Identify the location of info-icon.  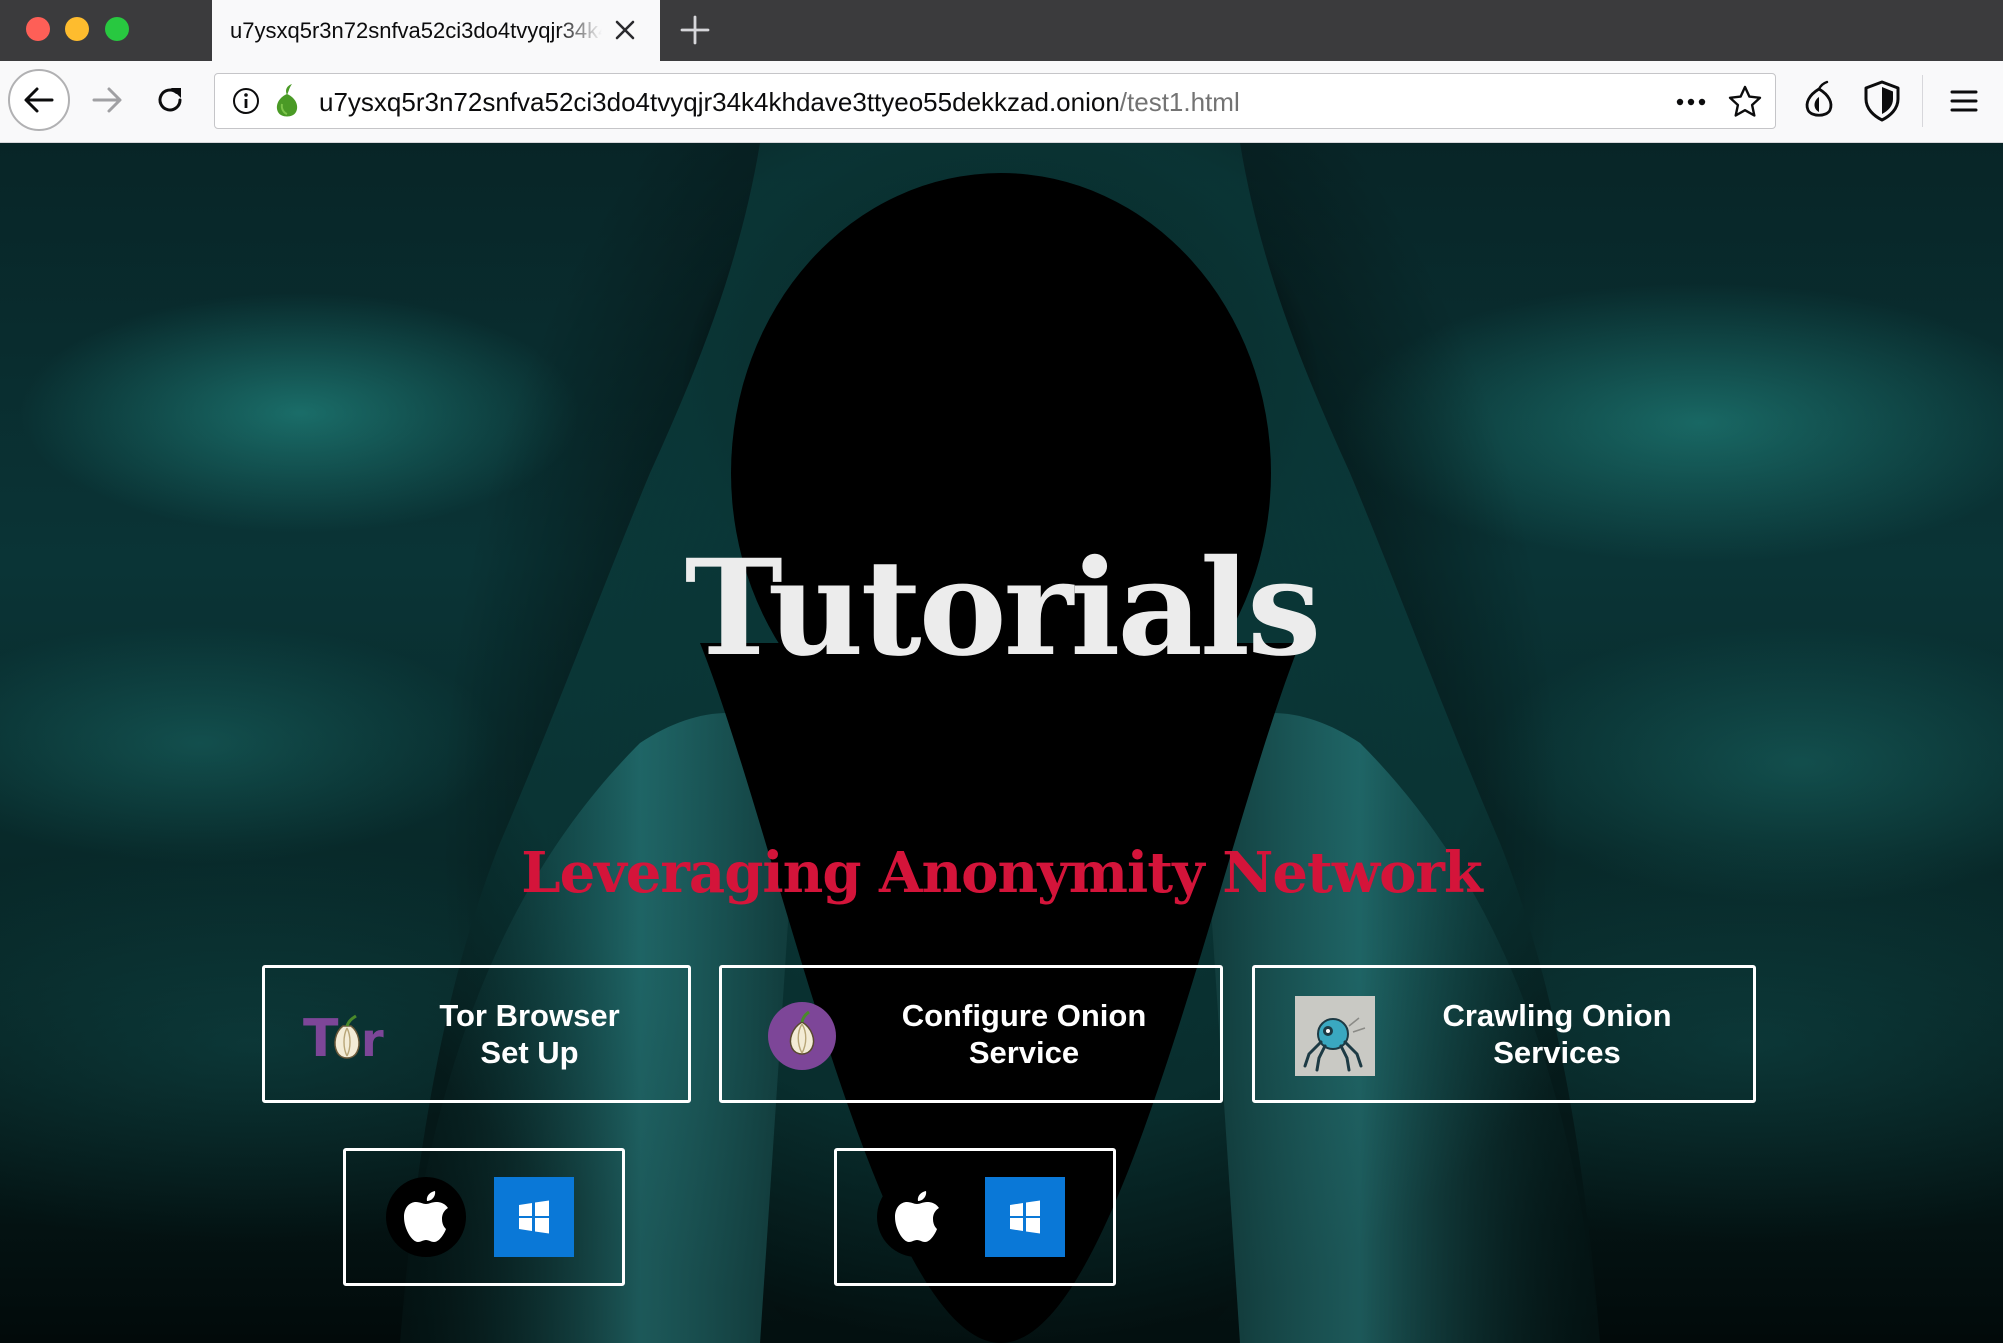
(246, 101).